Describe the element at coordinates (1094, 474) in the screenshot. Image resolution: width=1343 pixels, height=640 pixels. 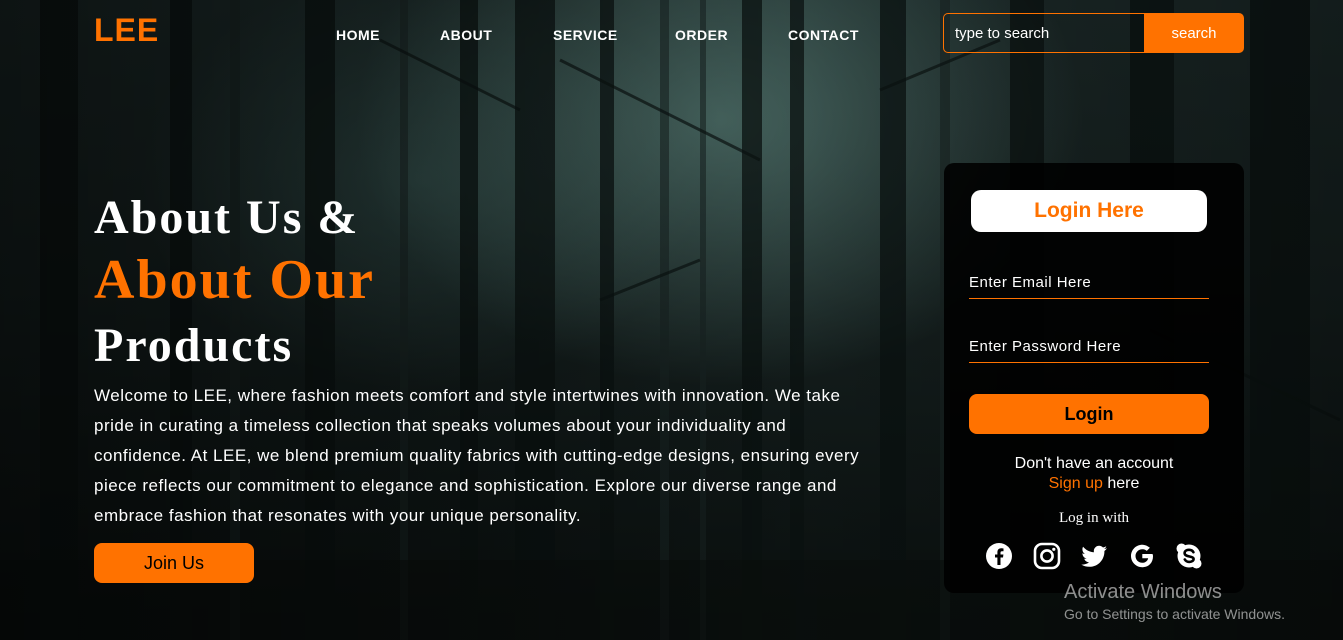
I see `signup-prompt: Don't have an account Sign up here` at that location.